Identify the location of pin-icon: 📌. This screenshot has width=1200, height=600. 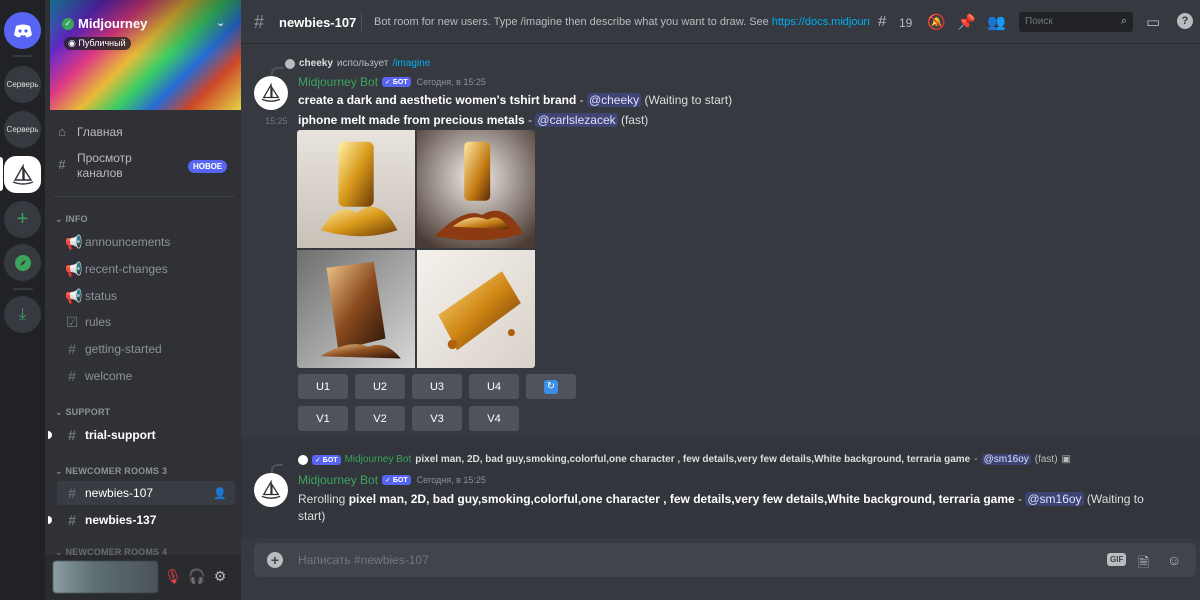
(966, 22).